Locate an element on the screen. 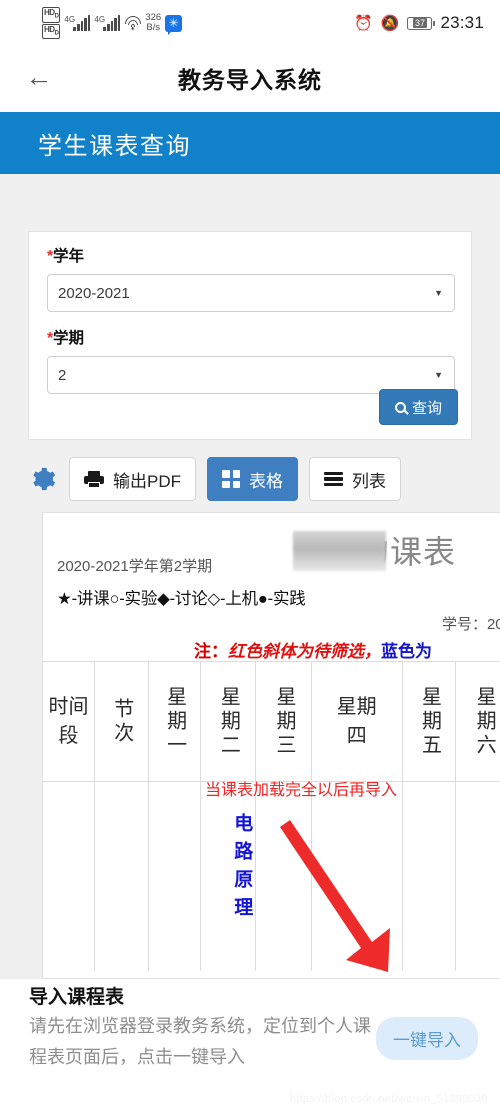 The height and width of the screenshot is (1111, 500). battery-icon: 37 is located at coordinates (421, 23).